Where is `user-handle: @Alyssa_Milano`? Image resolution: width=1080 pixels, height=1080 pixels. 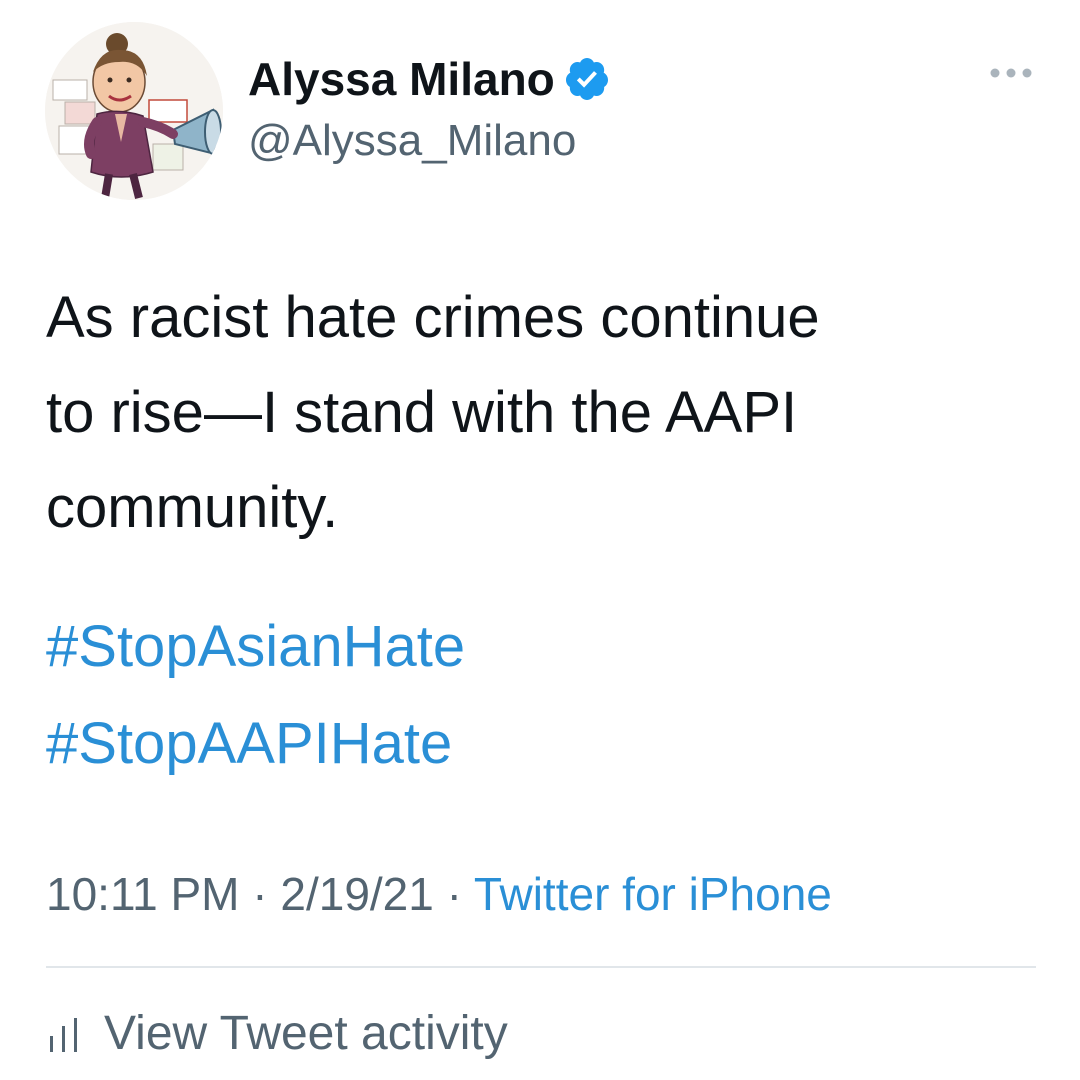 user-handle: @Alyssa_Milano is located at coordinates (412, 141).